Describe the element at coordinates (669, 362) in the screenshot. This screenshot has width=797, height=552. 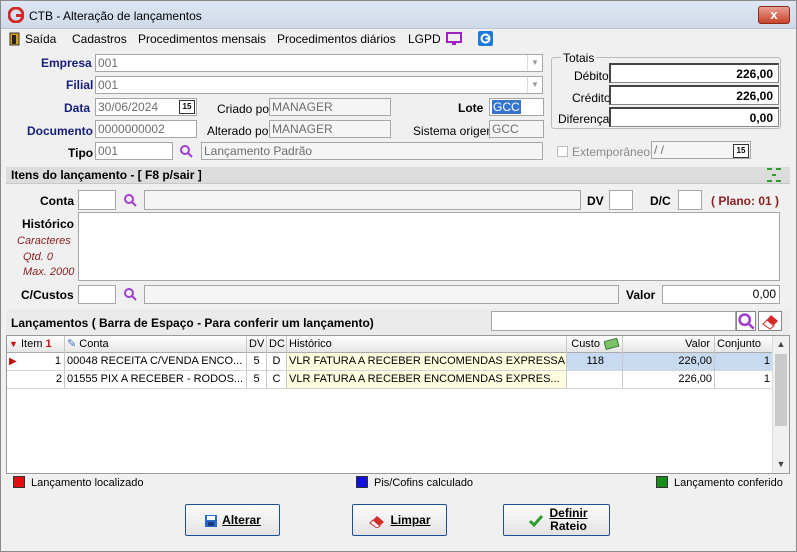
I see `row-valor-cell: 226,00` at that location.